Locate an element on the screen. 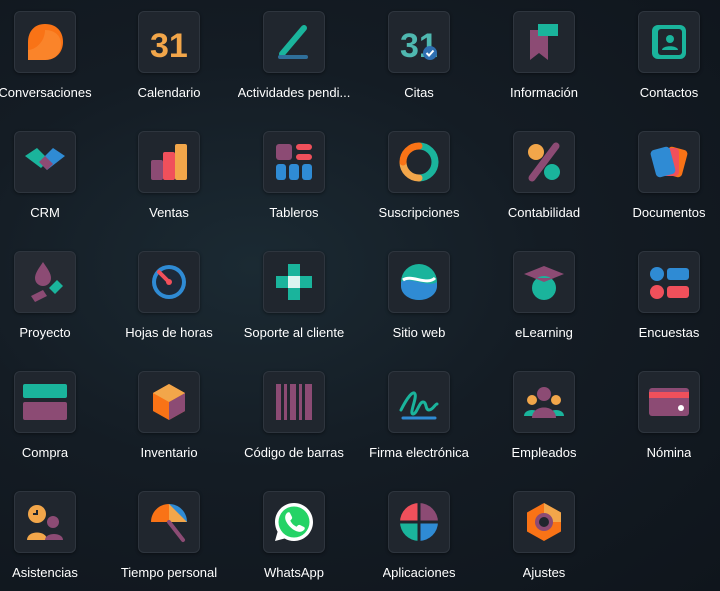 The height and width of the screenshot is (591, 720). documents-icon is located at coordinates (669, 162).